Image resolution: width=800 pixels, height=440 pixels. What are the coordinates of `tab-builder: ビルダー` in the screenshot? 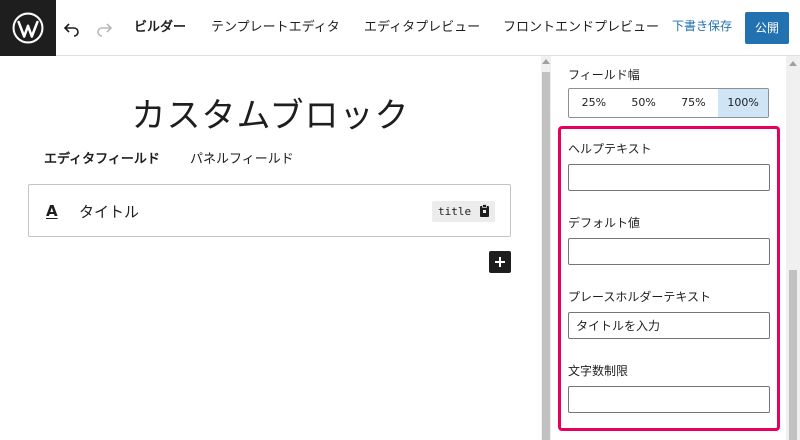 It's located at (160, 28).